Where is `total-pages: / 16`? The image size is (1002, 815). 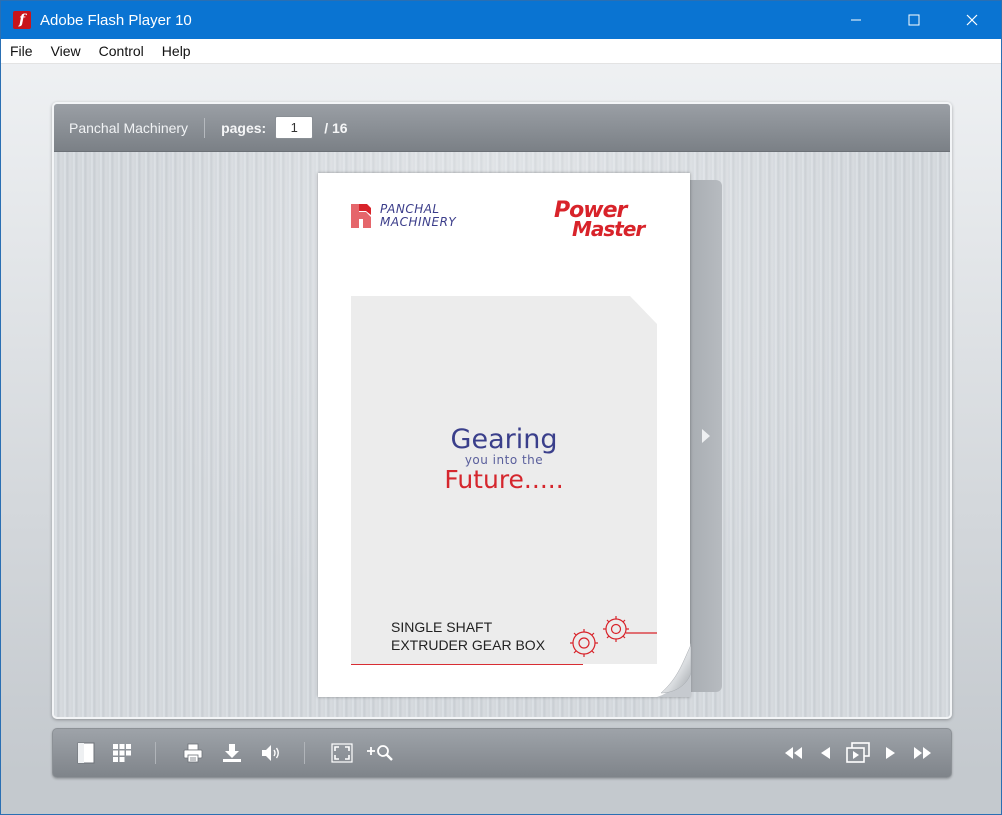
total-pages: / 16 is located at coordinates (336, 127).